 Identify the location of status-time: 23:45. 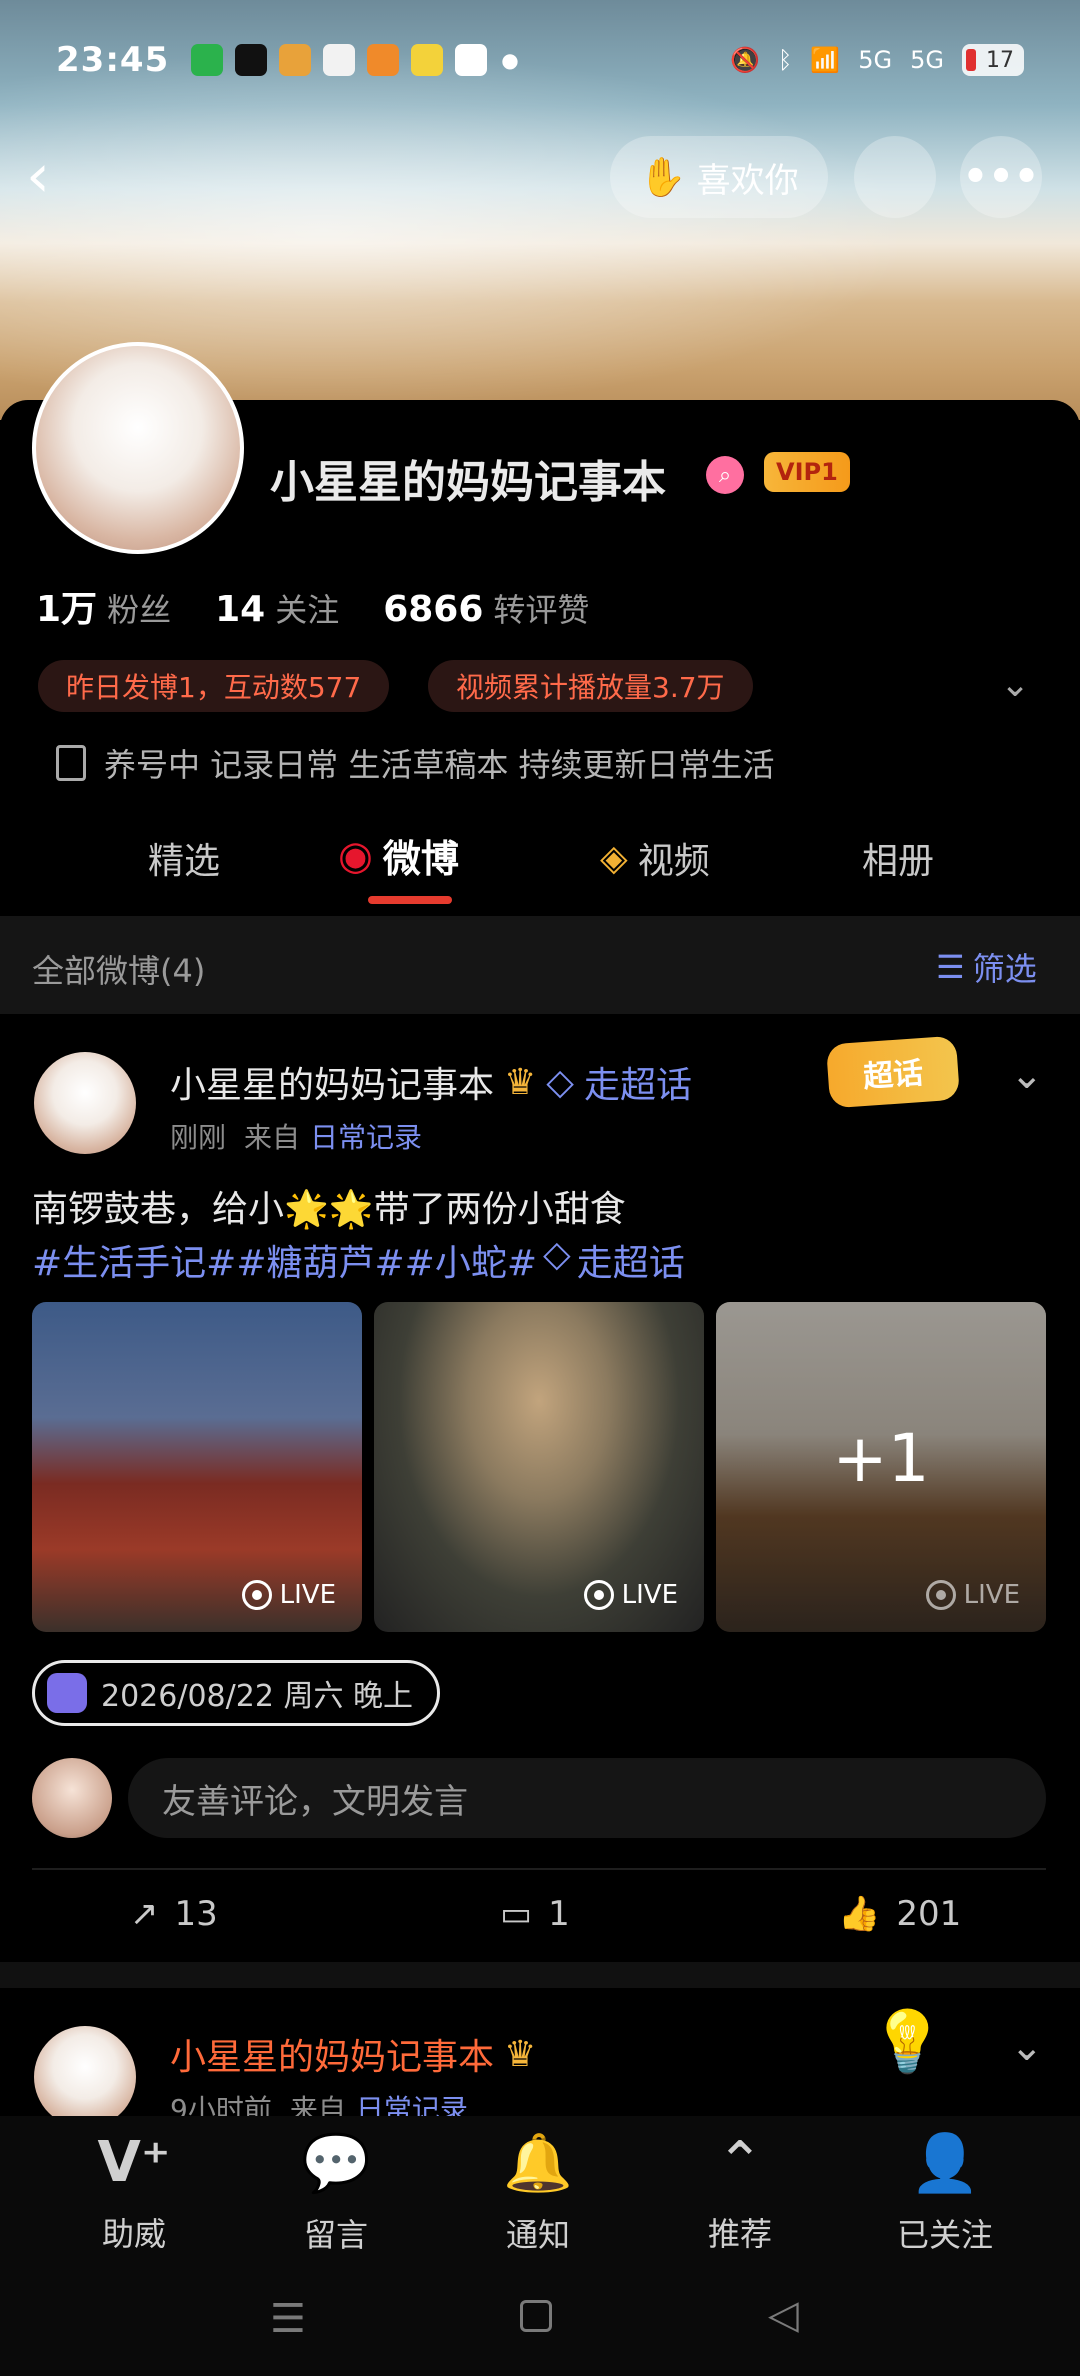
(113, 60).